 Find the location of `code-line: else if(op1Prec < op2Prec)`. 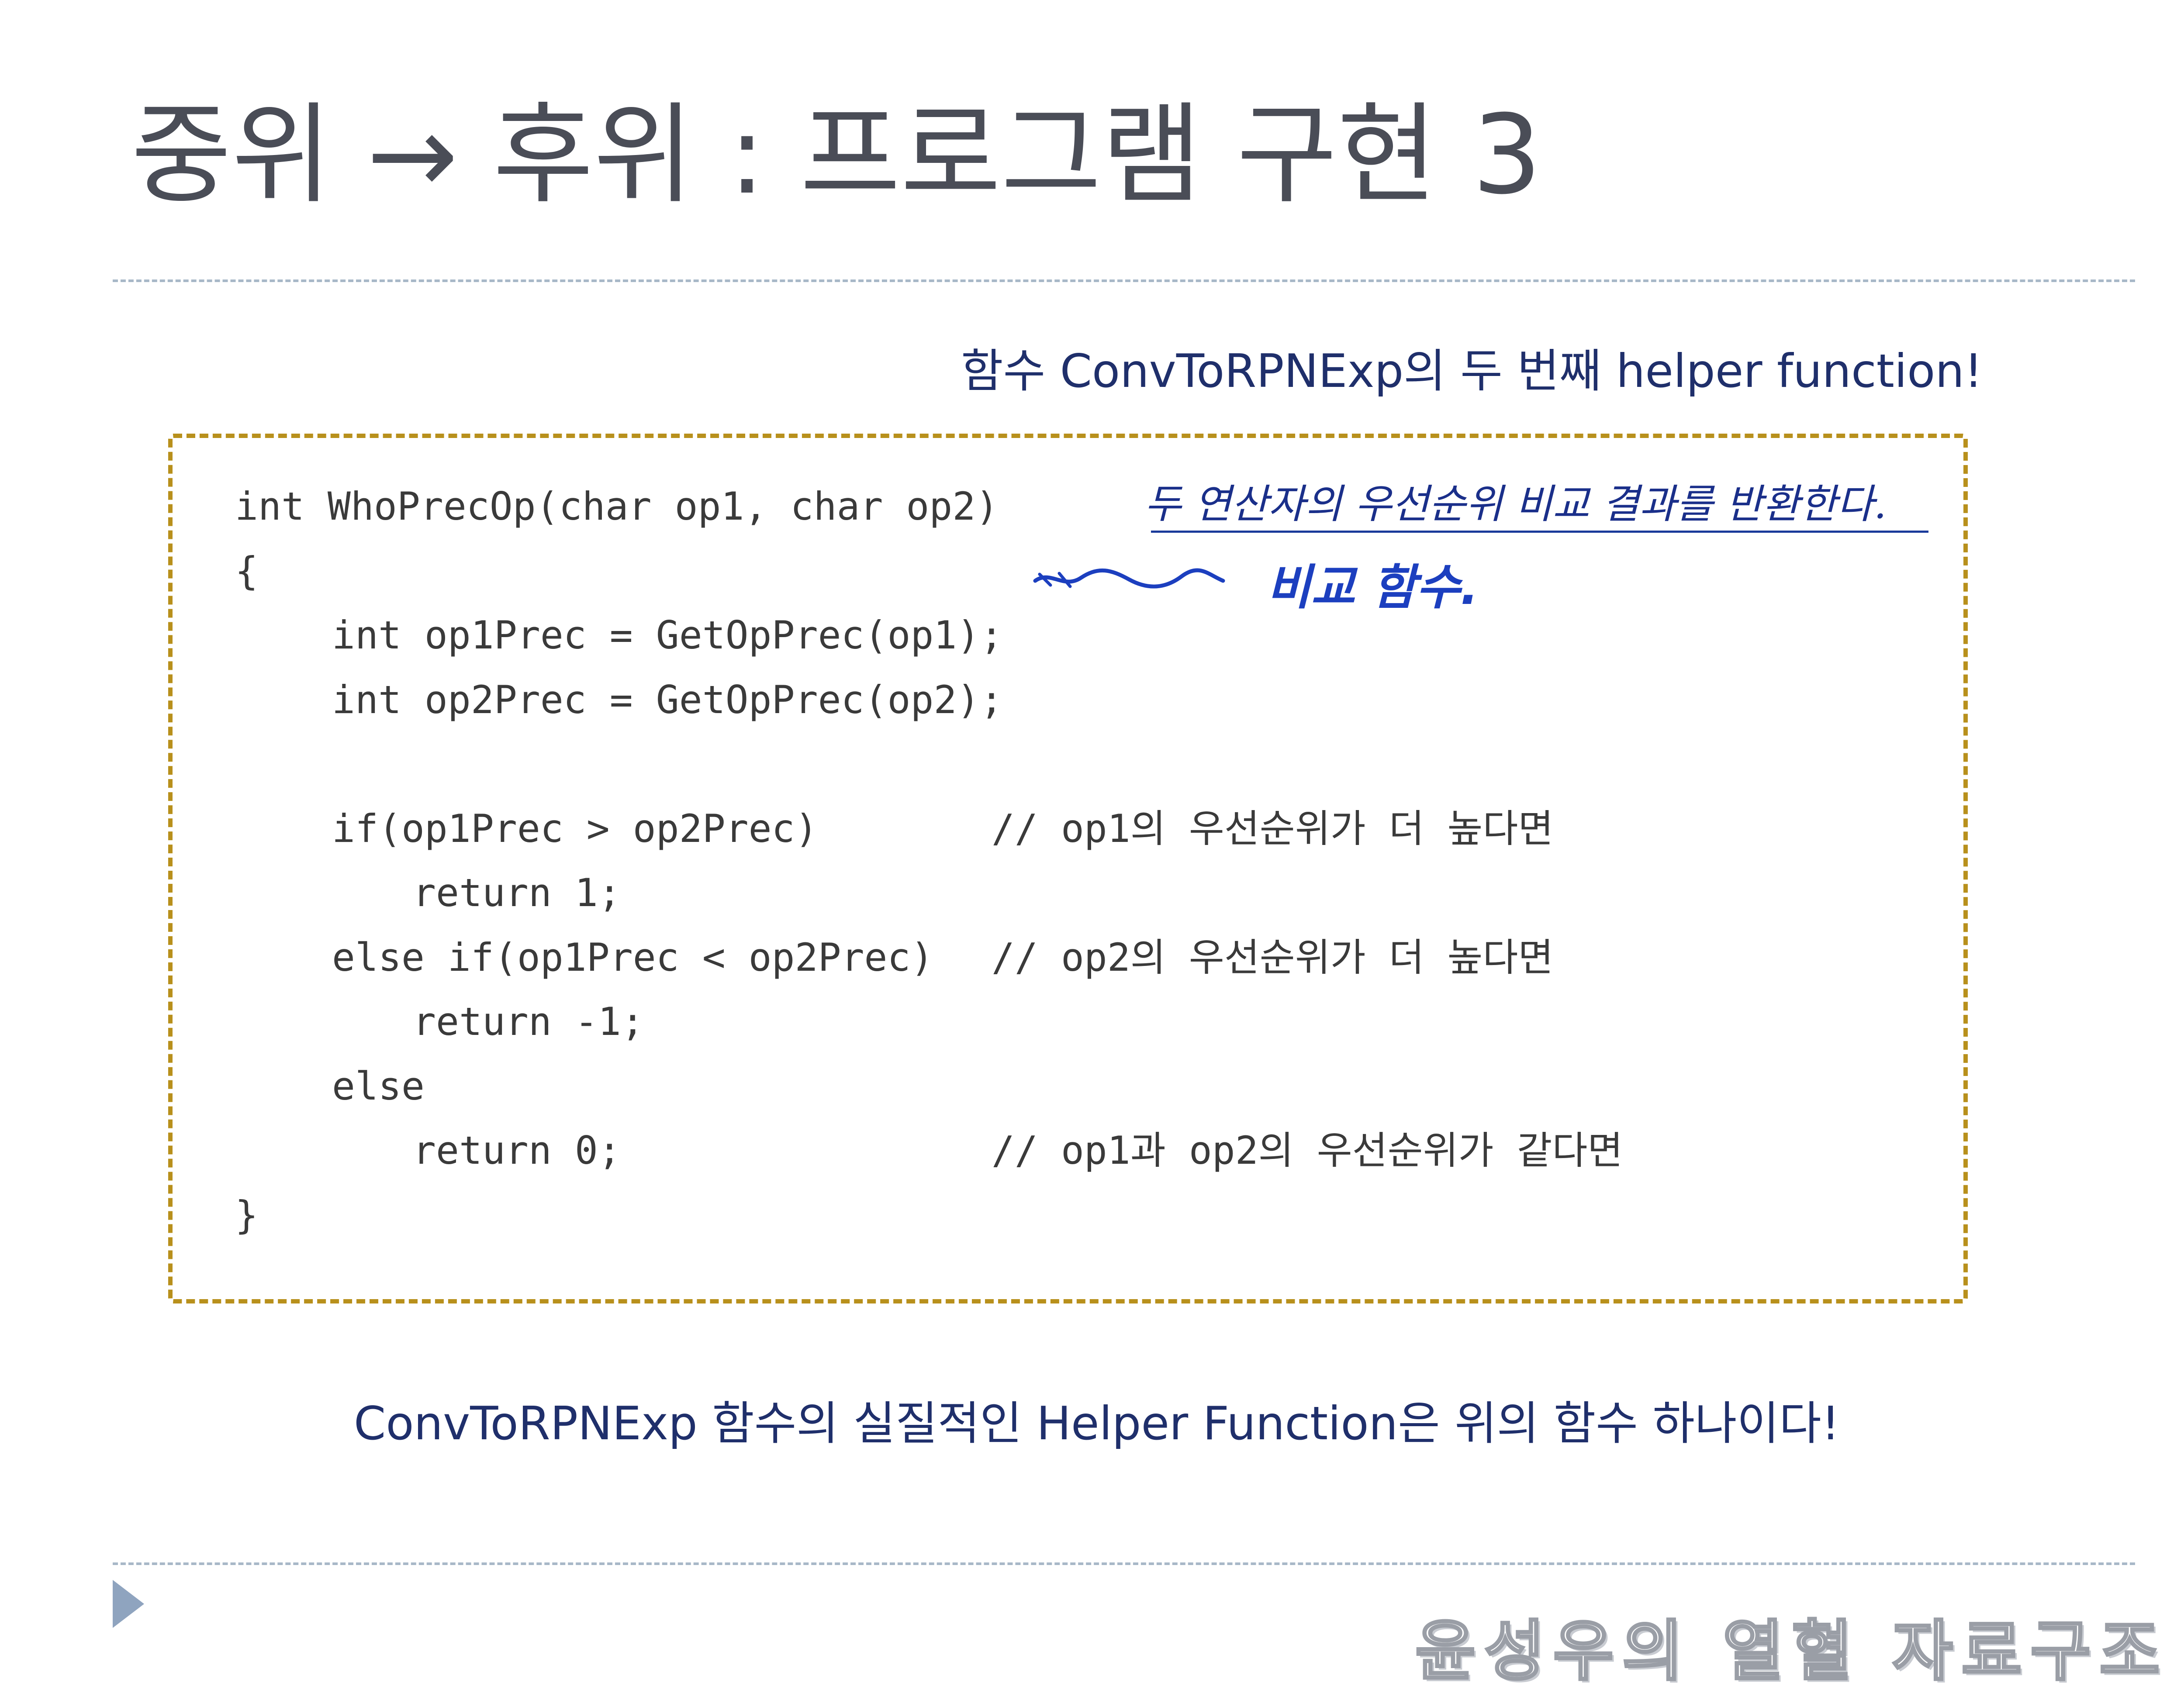

code-line: else if(op1Prec < op2Prec) is located at coordinates (633, 957).